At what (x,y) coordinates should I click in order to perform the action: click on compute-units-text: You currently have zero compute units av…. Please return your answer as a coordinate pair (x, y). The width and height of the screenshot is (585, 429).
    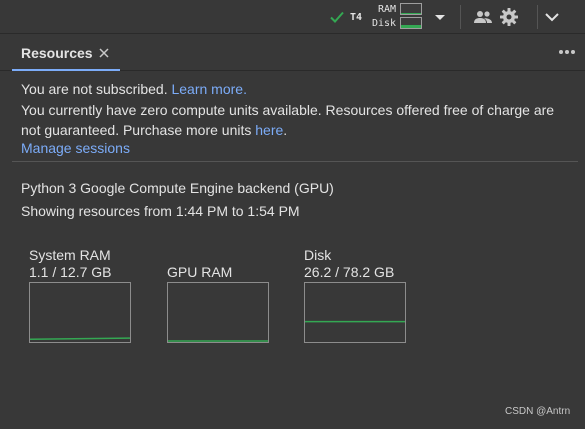
    Looking at the image, I should click on (288, 120).